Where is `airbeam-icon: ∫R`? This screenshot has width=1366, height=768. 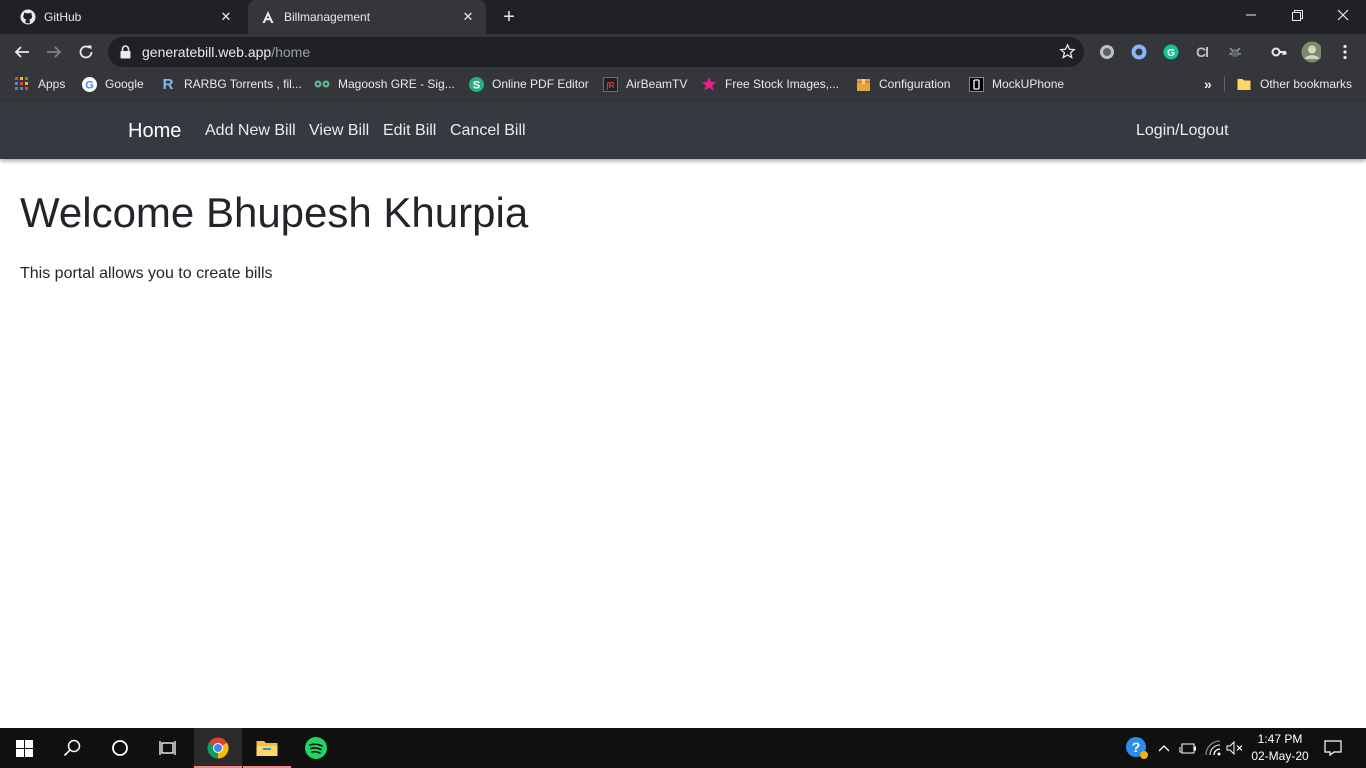 airbeam-icon: ∫R is located at coordinates (610, 84).